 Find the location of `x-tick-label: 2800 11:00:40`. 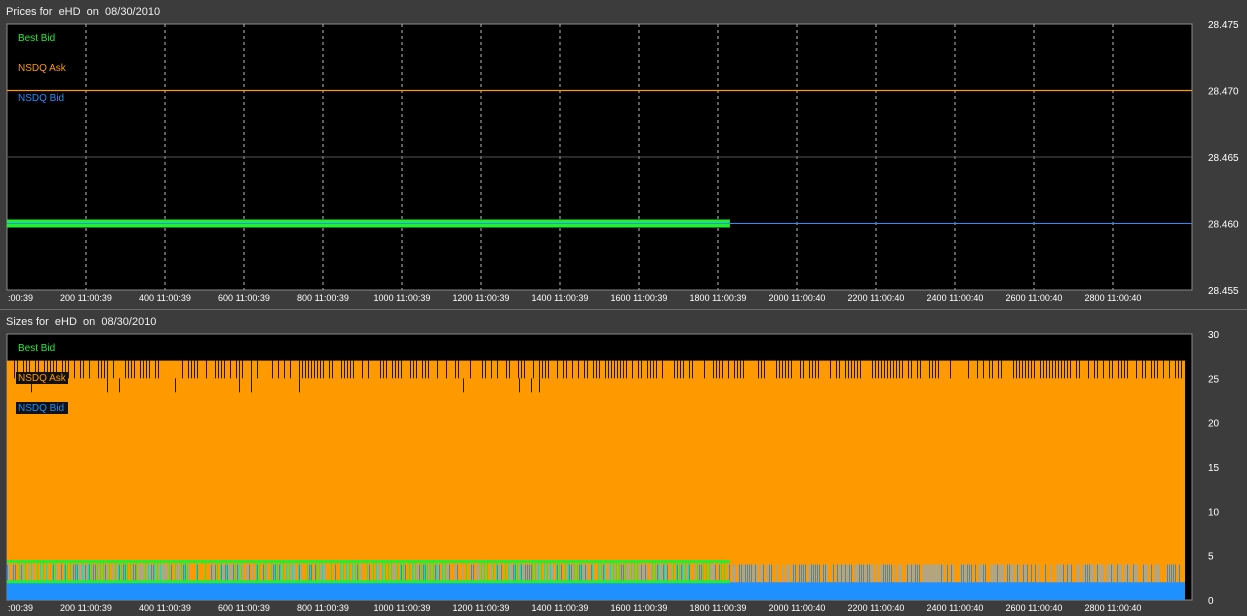

x-tick-label: 2800 11:00:40 is located at coordinates (1113, 298).